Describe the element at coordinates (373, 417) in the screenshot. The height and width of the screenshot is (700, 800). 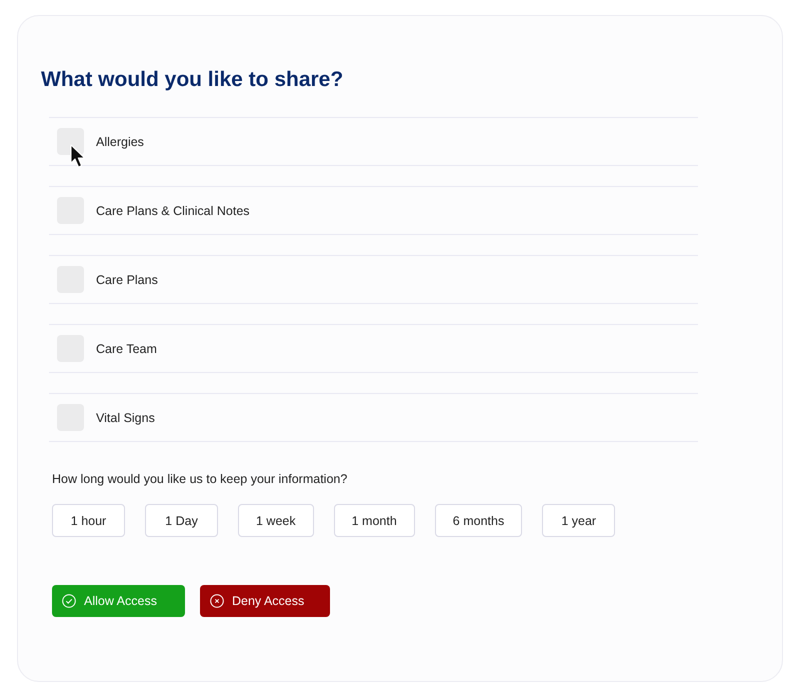
I see `category-row: Vital Signs` at that location.